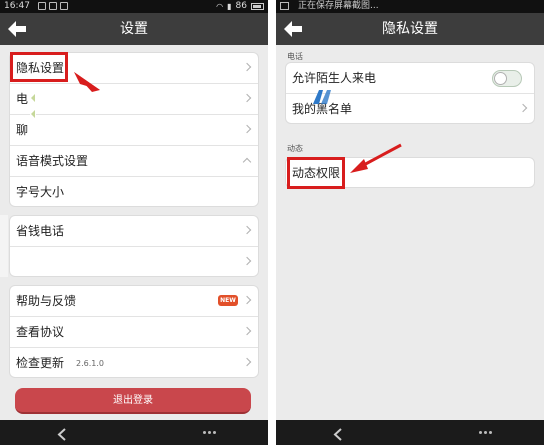 This screenshot has height=445, width=544. Describe the element at coordinates (134, 6) in the screenshot. I see `status-bar: 16:47 ◠ ▮ 86` at that location.